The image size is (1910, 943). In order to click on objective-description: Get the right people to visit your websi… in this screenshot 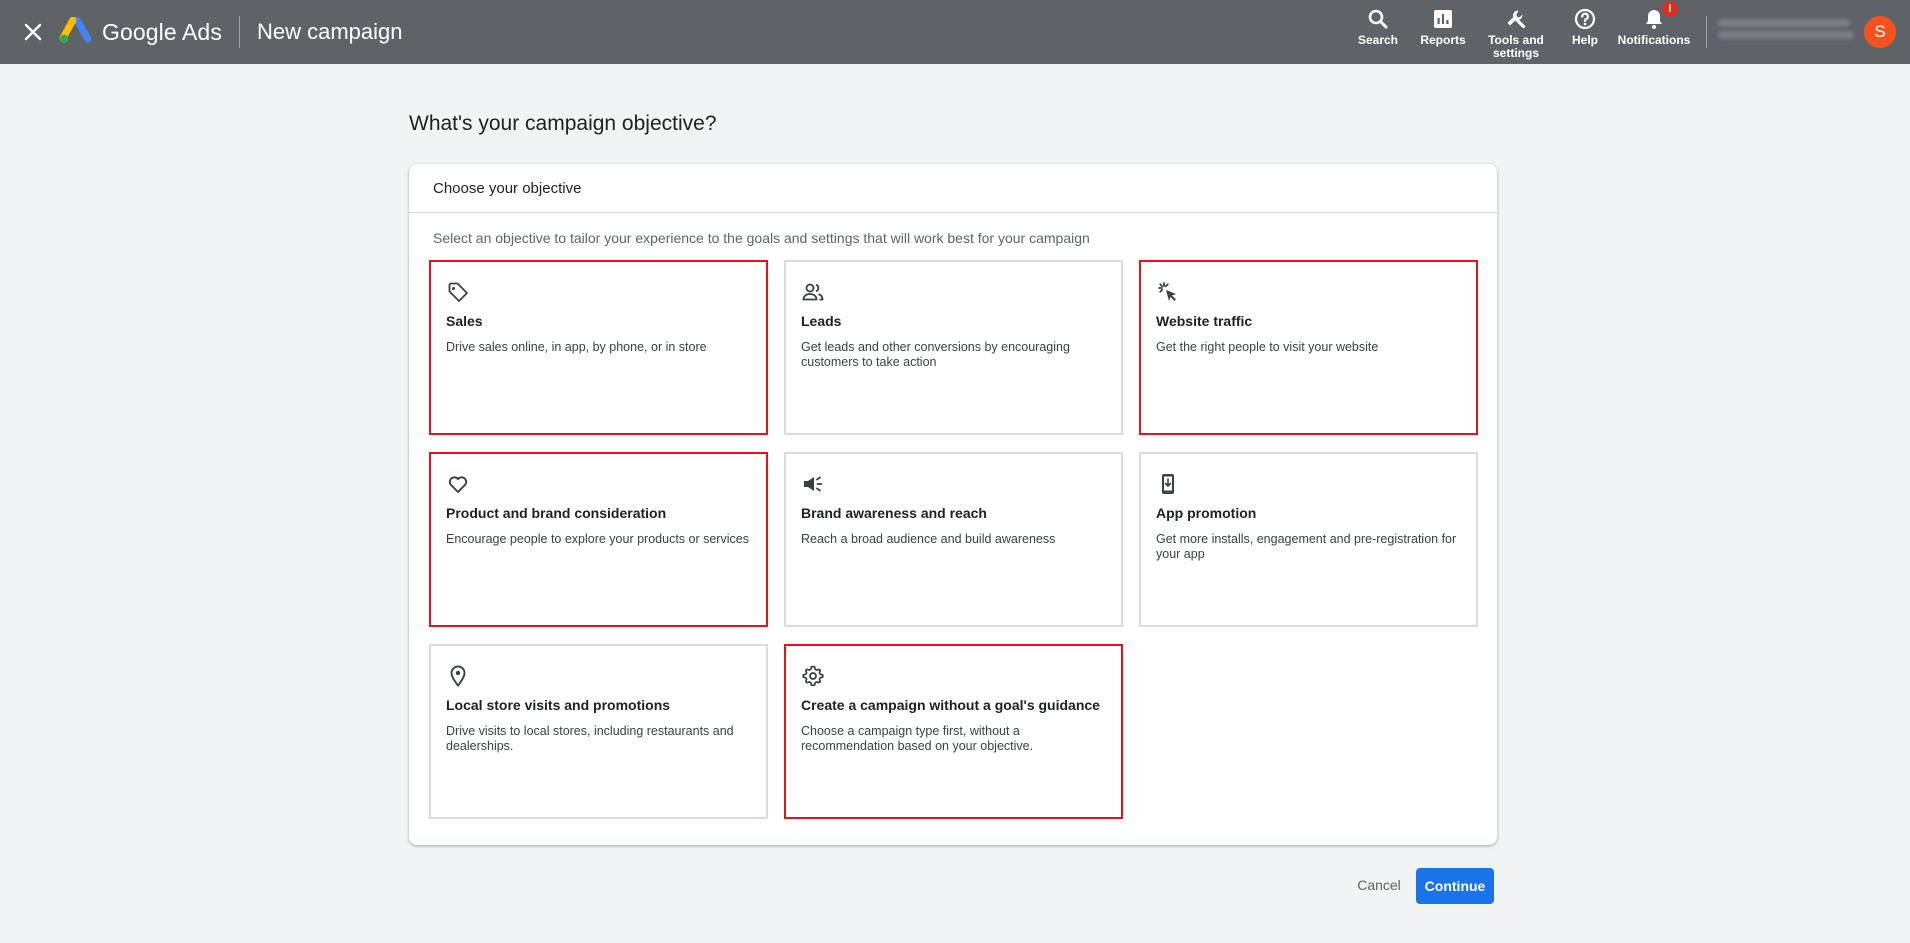, I will do `click(1267, 347)`.